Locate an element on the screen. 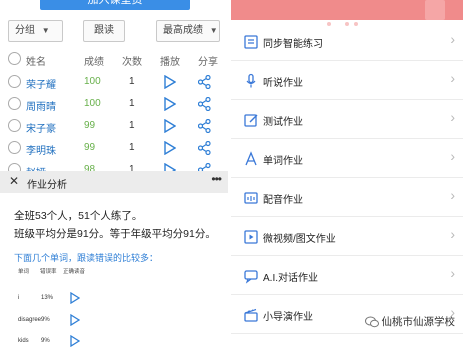  participation-summary: 全班53个人，51个人练了。 is located at coordinates (78, 216).